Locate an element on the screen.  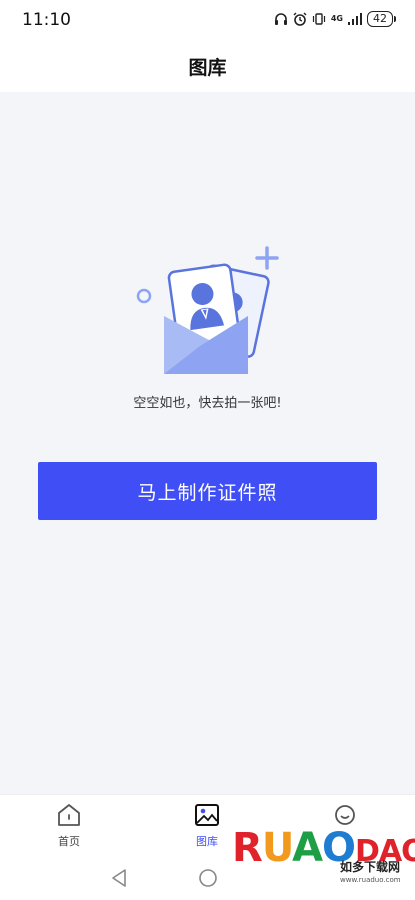
smile-icon is located at coordinates (345, 815).